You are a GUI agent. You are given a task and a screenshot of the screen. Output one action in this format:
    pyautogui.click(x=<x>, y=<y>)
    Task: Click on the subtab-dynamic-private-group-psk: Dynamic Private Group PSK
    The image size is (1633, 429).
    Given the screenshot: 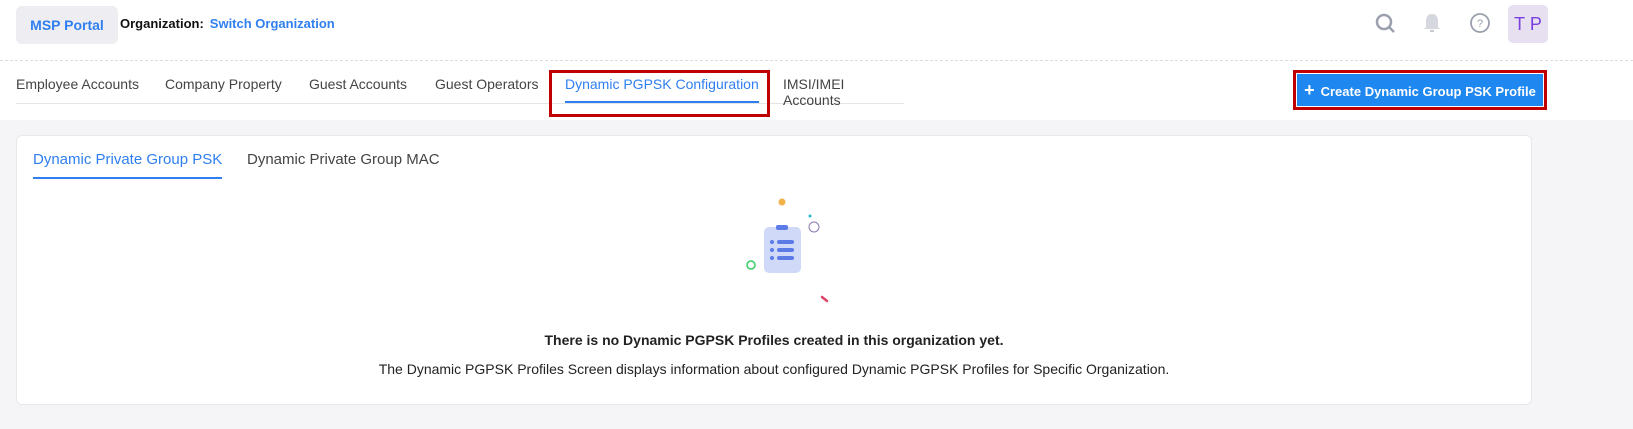 What is the action you would take?
    pyautogui.click(x=128, y=165)
    